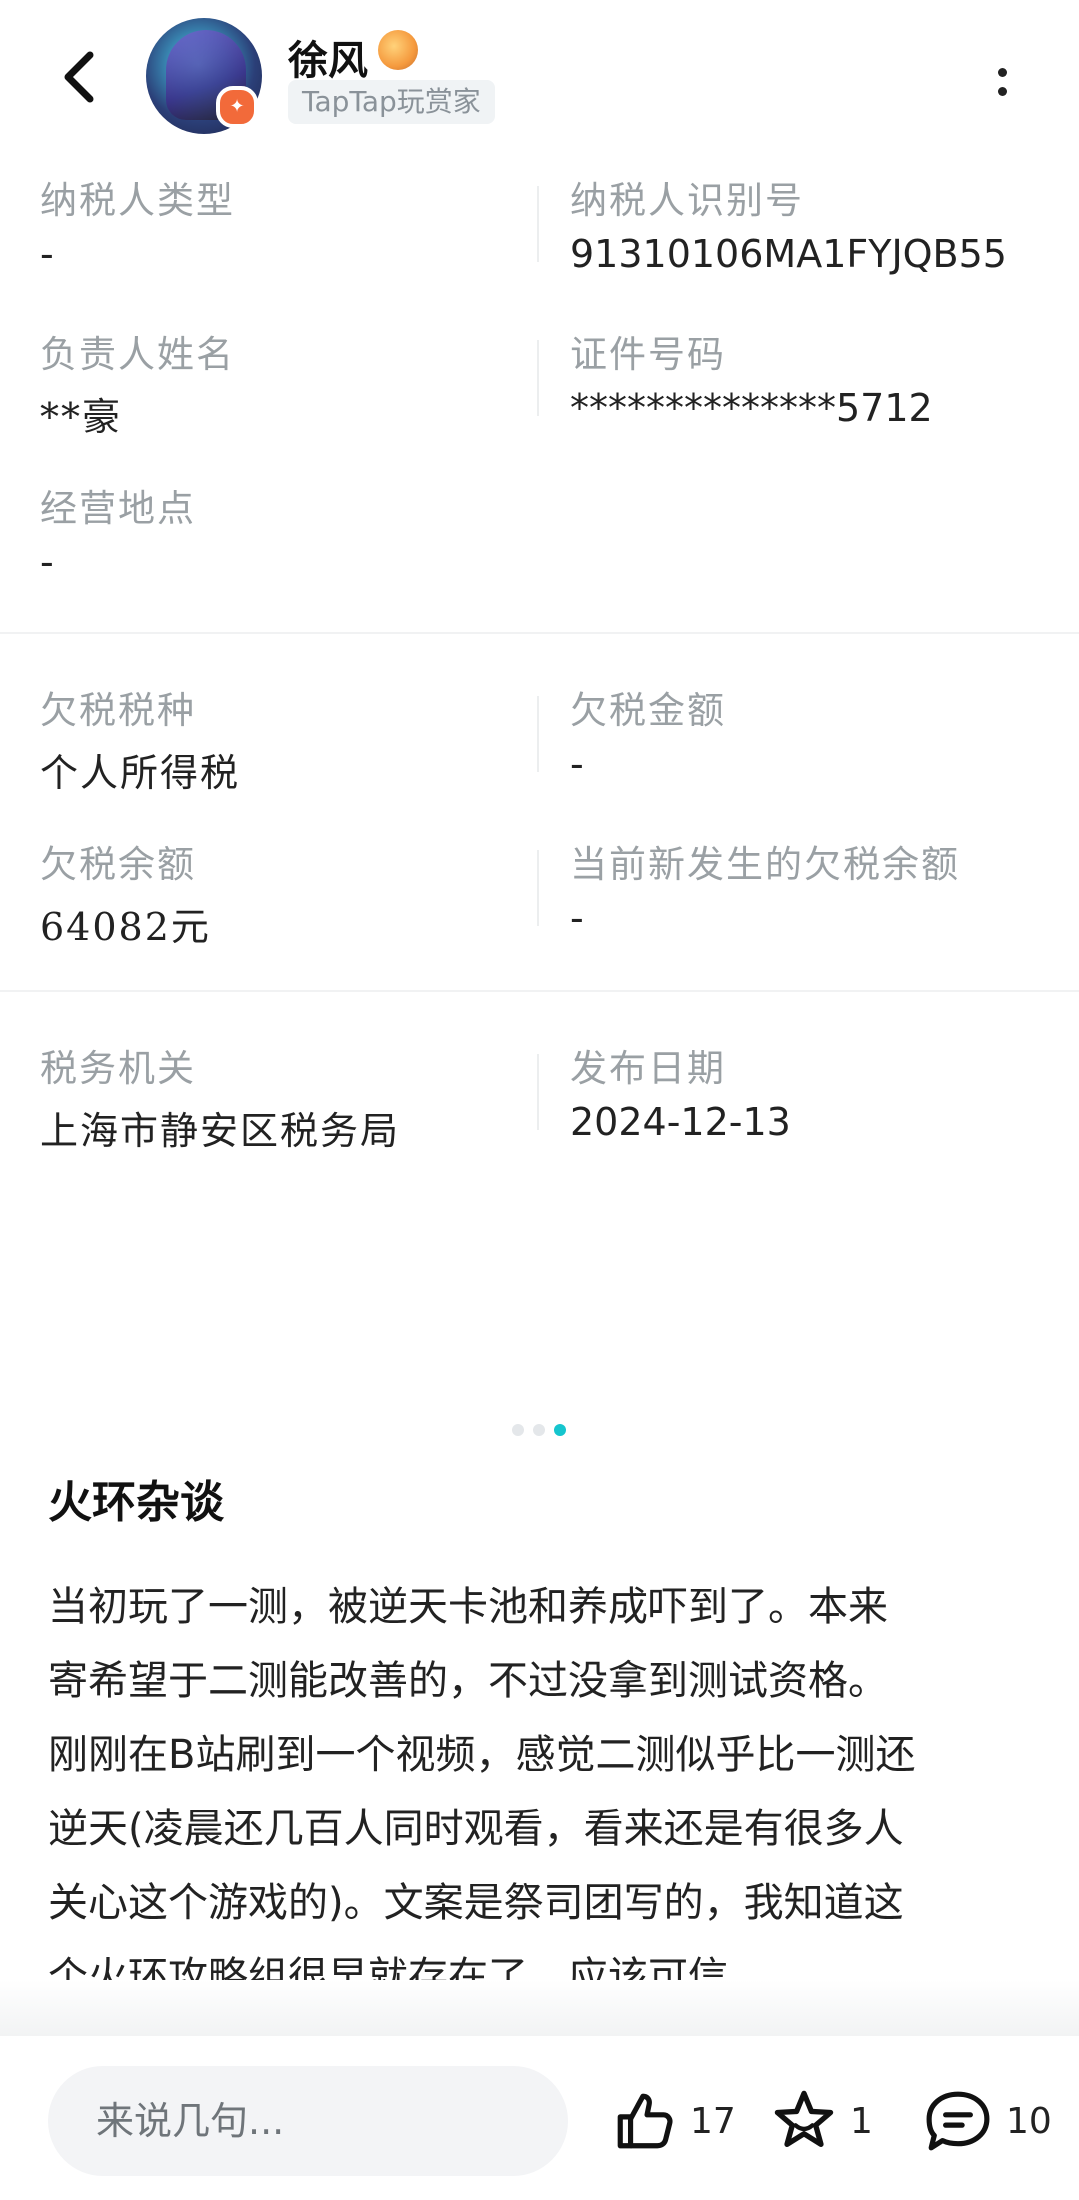 The image size is (1079, 2200). Describe the element at coordinates (398, 50) in the screenshot. I see `level-badge-icon` at that location.